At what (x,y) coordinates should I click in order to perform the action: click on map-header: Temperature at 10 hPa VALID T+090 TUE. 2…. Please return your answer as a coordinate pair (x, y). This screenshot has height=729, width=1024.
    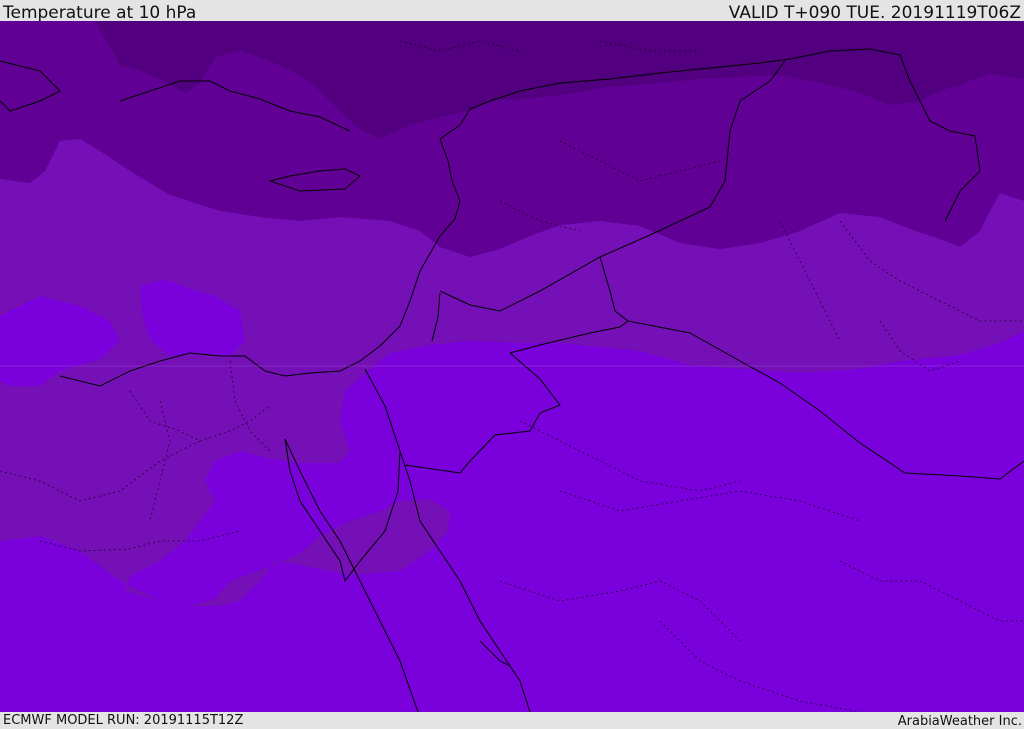
    Looking at the image, I should click on (512, 11).